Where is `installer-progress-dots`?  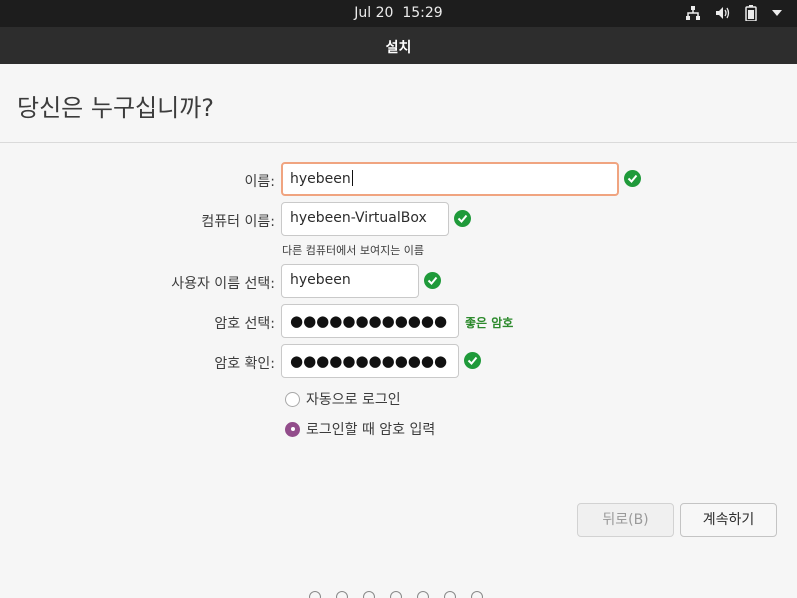 installer-progress-dots is located at coordinates (398, 594).